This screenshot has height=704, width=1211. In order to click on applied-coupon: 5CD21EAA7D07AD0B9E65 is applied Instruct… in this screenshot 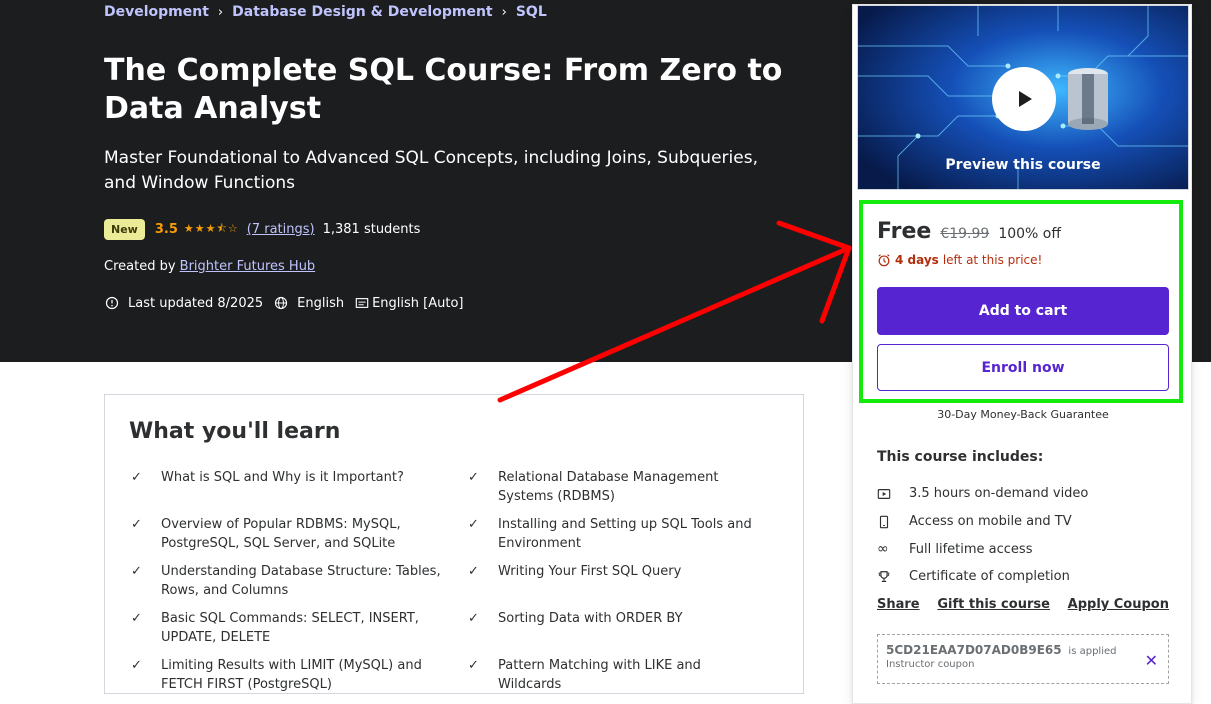, I will do `click(1023, 659)`.